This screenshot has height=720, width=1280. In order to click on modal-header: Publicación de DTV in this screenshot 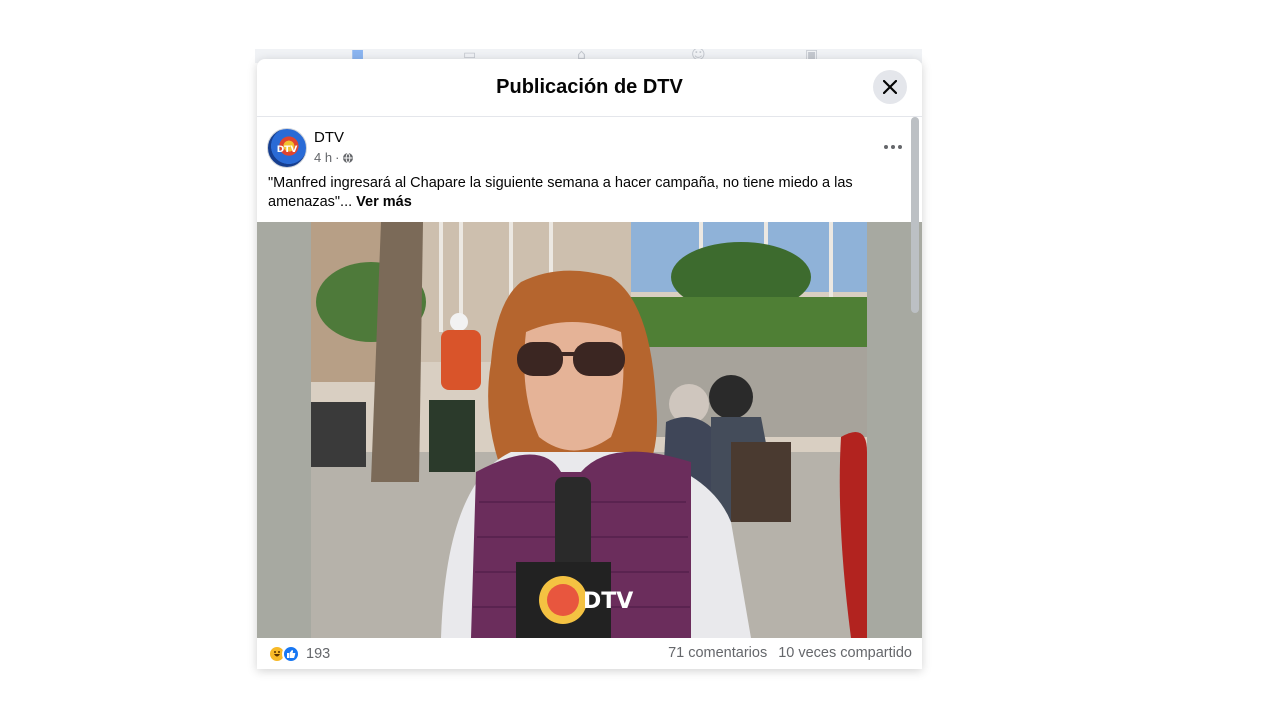, I will do `click(589, 88)`.